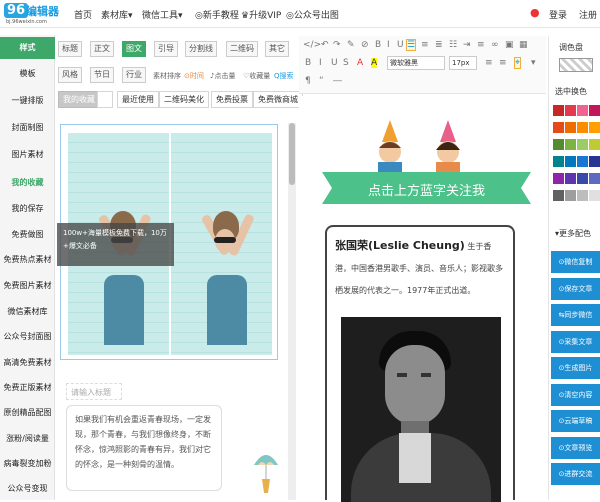 This screenshot has height=502, width=600. What do you see at coordinates (308, 81) in the screenshot?
I see `paragraph-icon: ¶` at bounding box center [308, 81].